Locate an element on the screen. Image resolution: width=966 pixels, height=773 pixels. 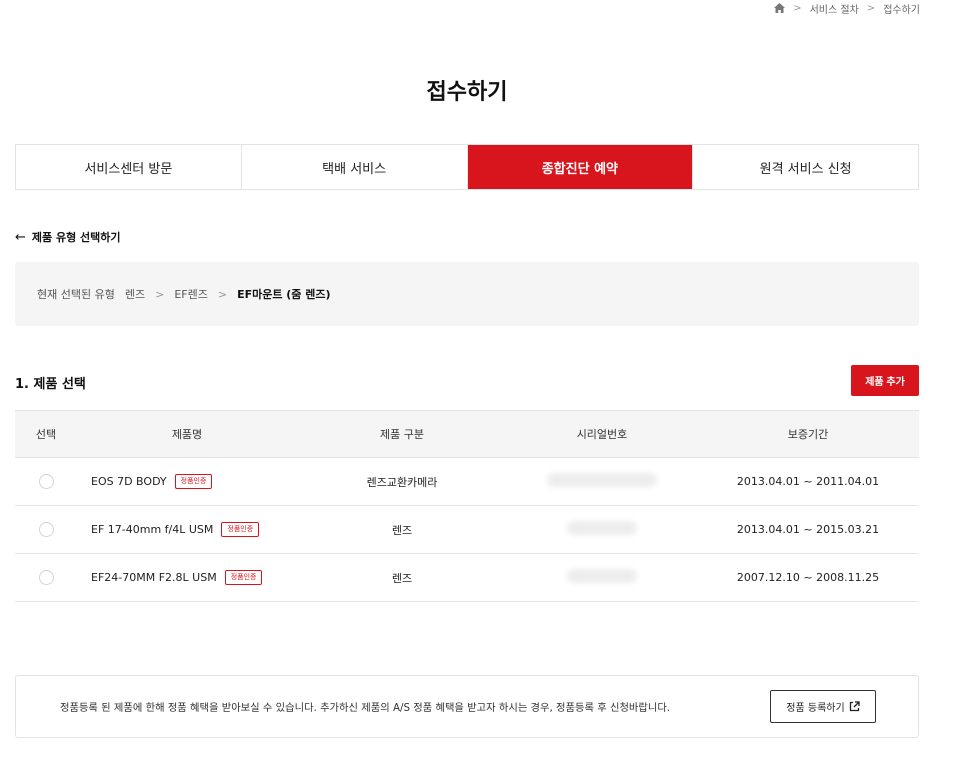
back-link-label: 제품 유형 선택하기 is located at coordinates (76, 237).